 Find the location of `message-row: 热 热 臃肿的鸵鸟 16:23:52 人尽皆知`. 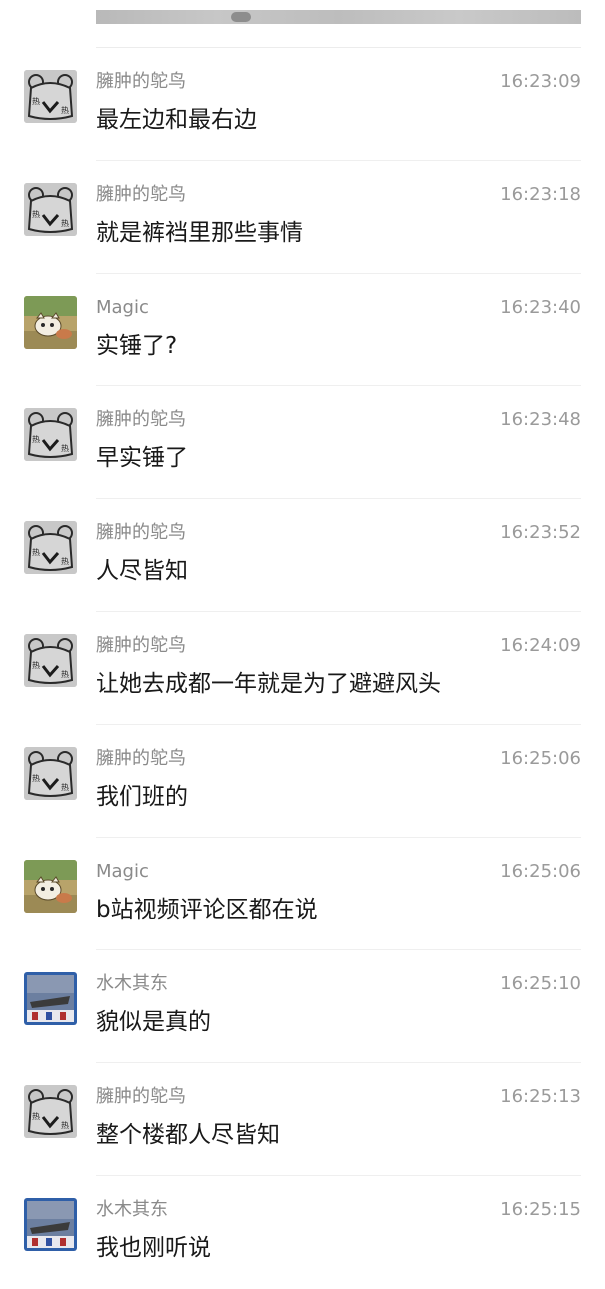

message-row: 热 热 臃肿的鸵鸟 16:23:52 人尽皆知 is located at coordinates (302, 555).